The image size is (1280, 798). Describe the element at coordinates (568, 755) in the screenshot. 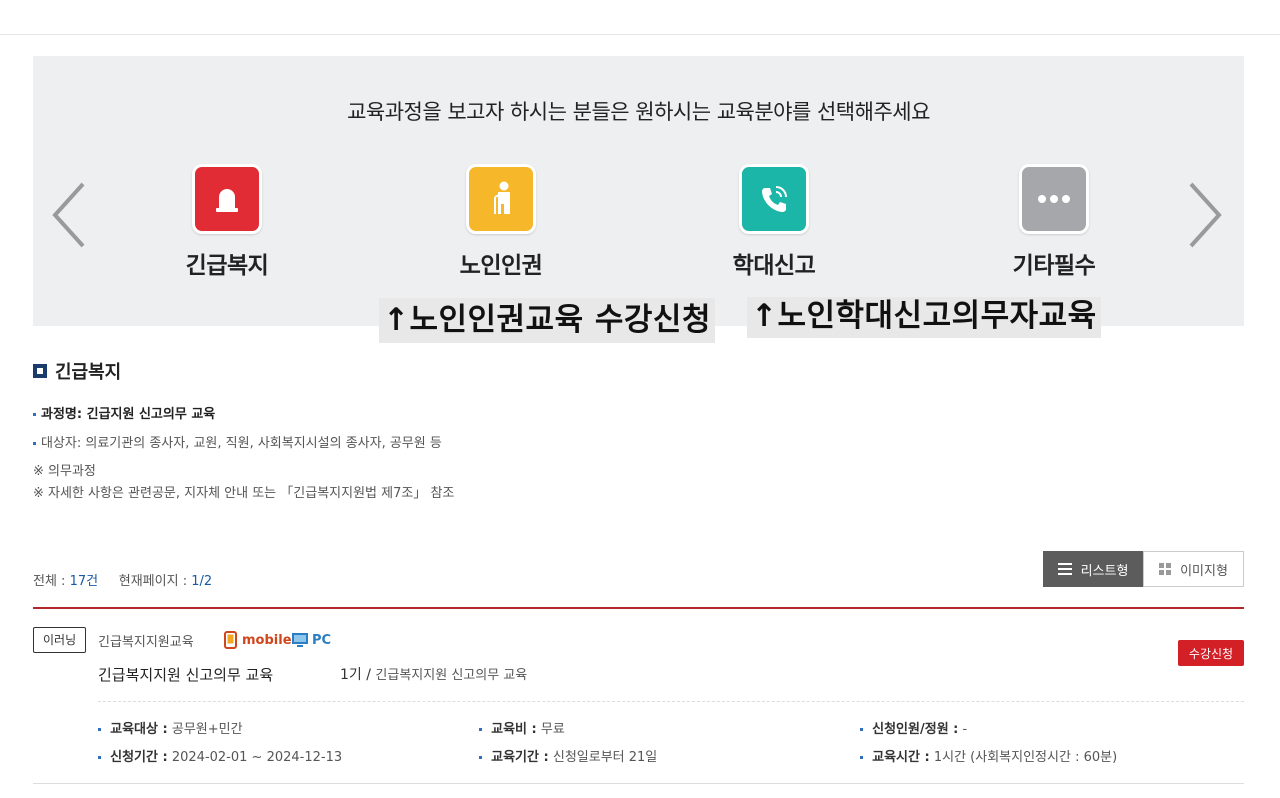

I see `detail-edu-period: 교육기간 : 신청일로부터 21일` at that location.